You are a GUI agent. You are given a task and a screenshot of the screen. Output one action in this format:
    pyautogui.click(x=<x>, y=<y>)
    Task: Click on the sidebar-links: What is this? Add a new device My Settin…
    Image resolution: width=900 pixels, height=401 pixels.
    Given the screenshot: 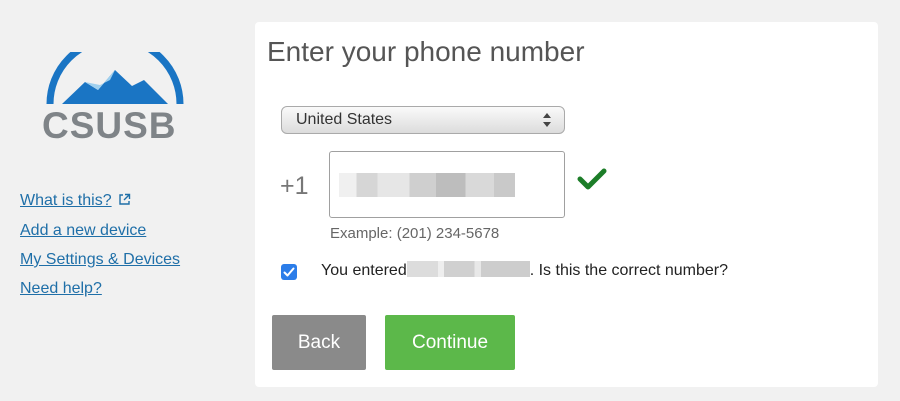 What is the action you would take?
    pyautogui.click(x=100, y=249)
    